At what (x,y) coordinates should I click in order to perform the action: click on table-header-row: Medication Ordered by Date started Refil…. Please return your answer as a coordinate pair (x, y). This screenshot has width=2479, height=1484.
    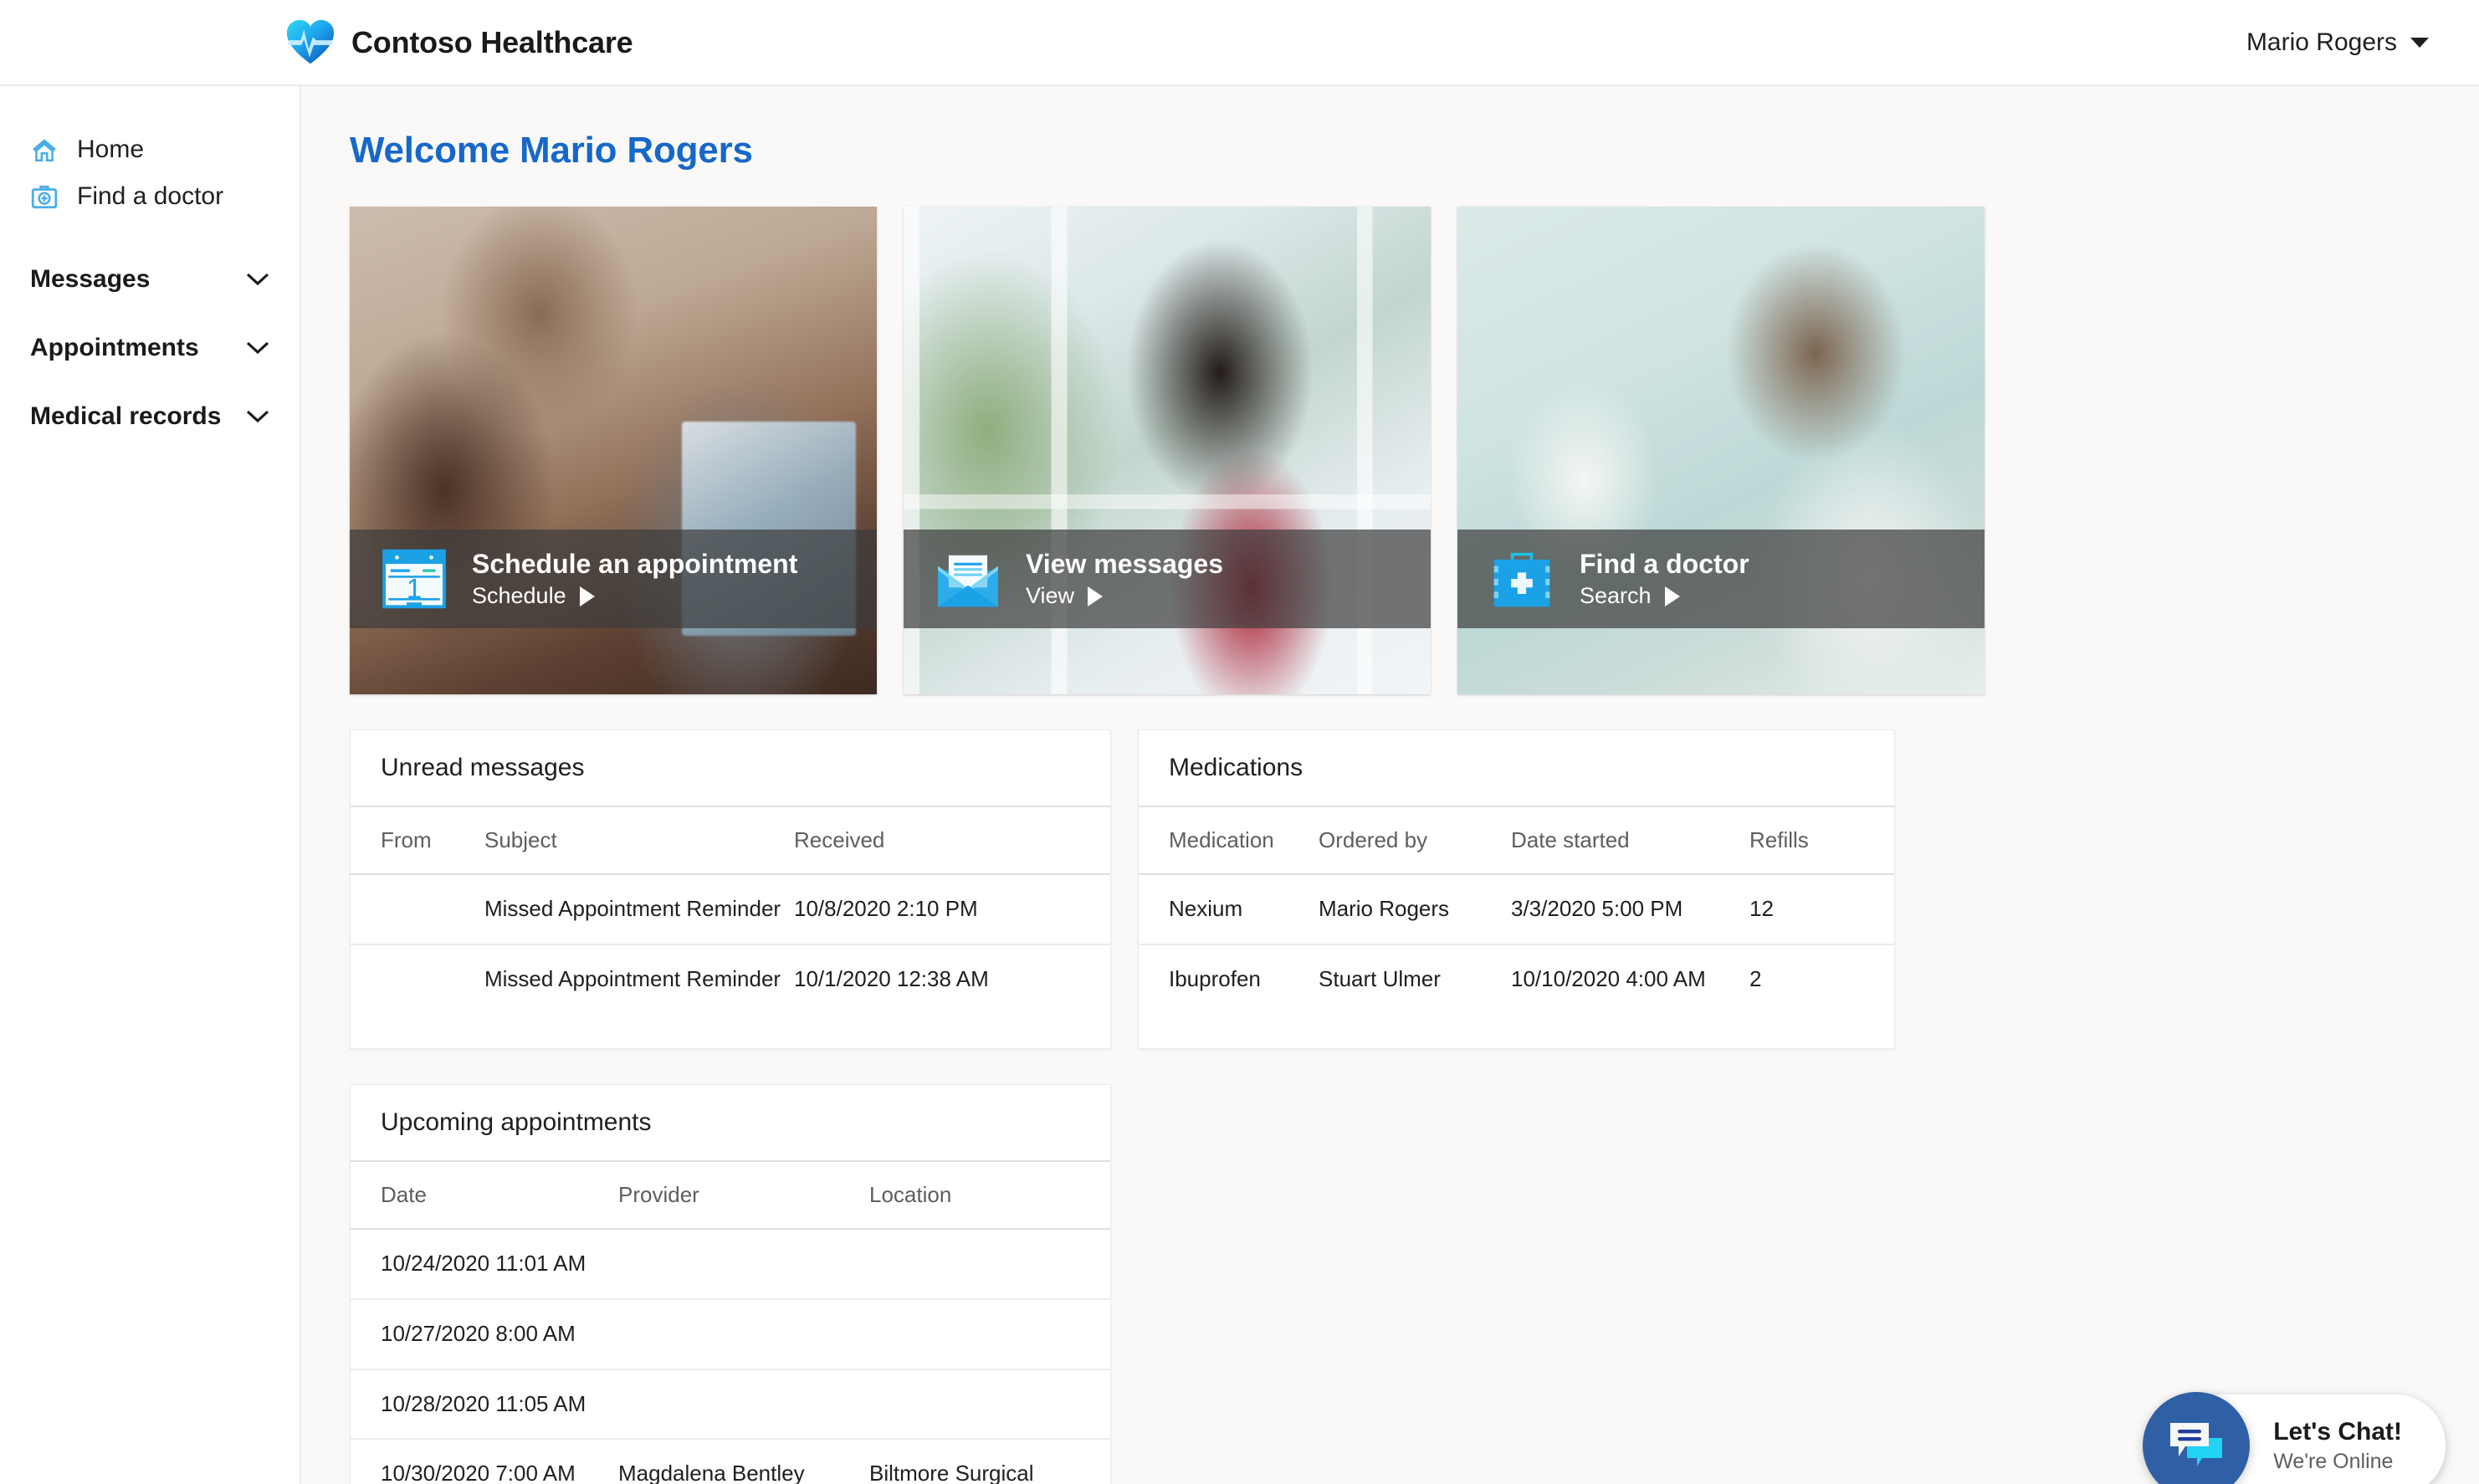
    Looking at the image, I should click on (1516, 841).